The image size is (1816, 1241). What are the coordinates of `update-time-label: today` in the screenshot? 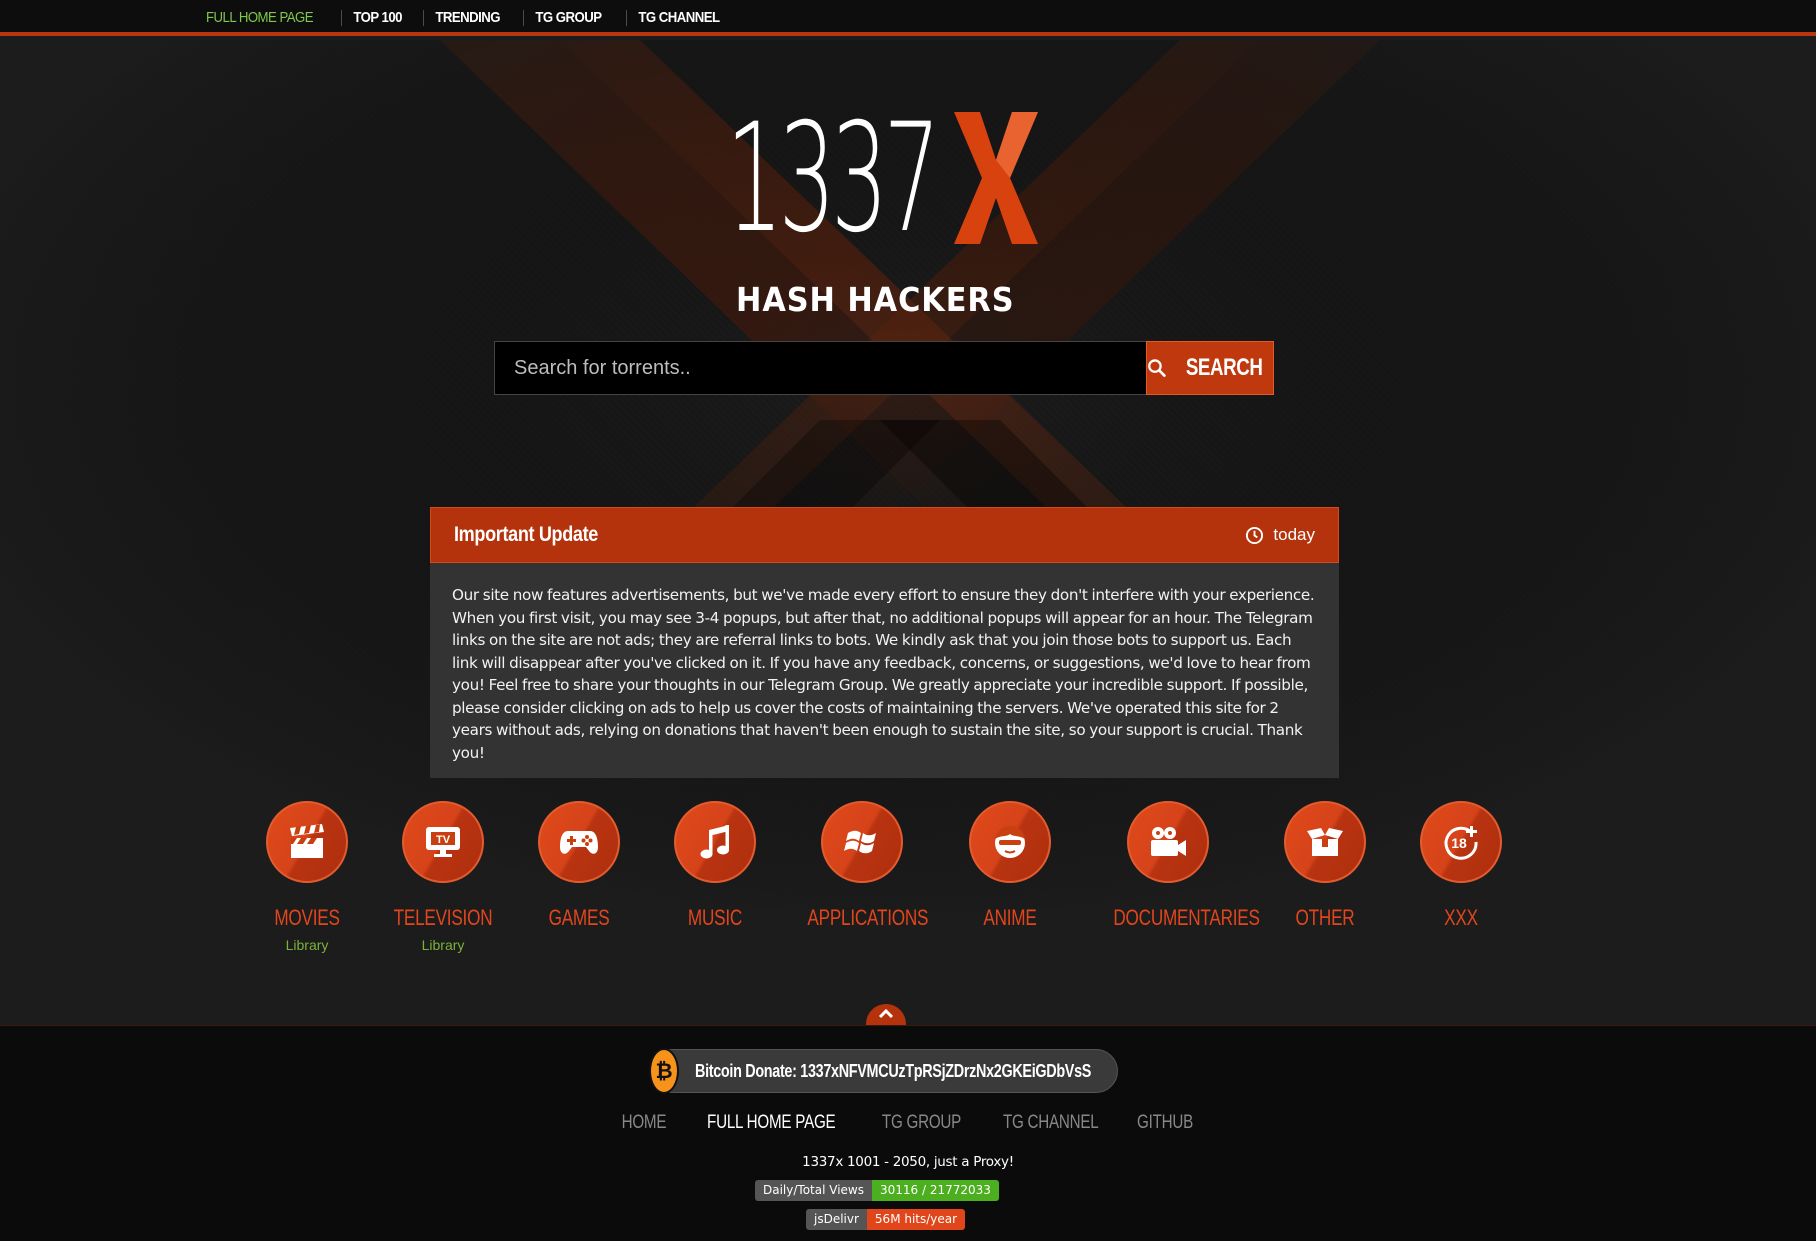 It's located at (1294, 534).